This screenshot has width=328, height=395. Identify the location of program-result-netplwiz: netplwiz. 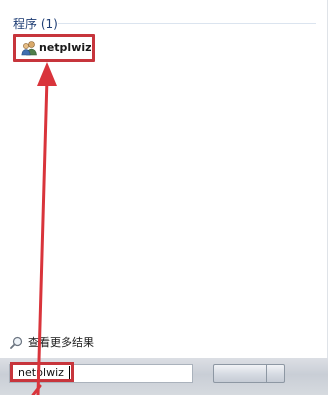
(54, 48).